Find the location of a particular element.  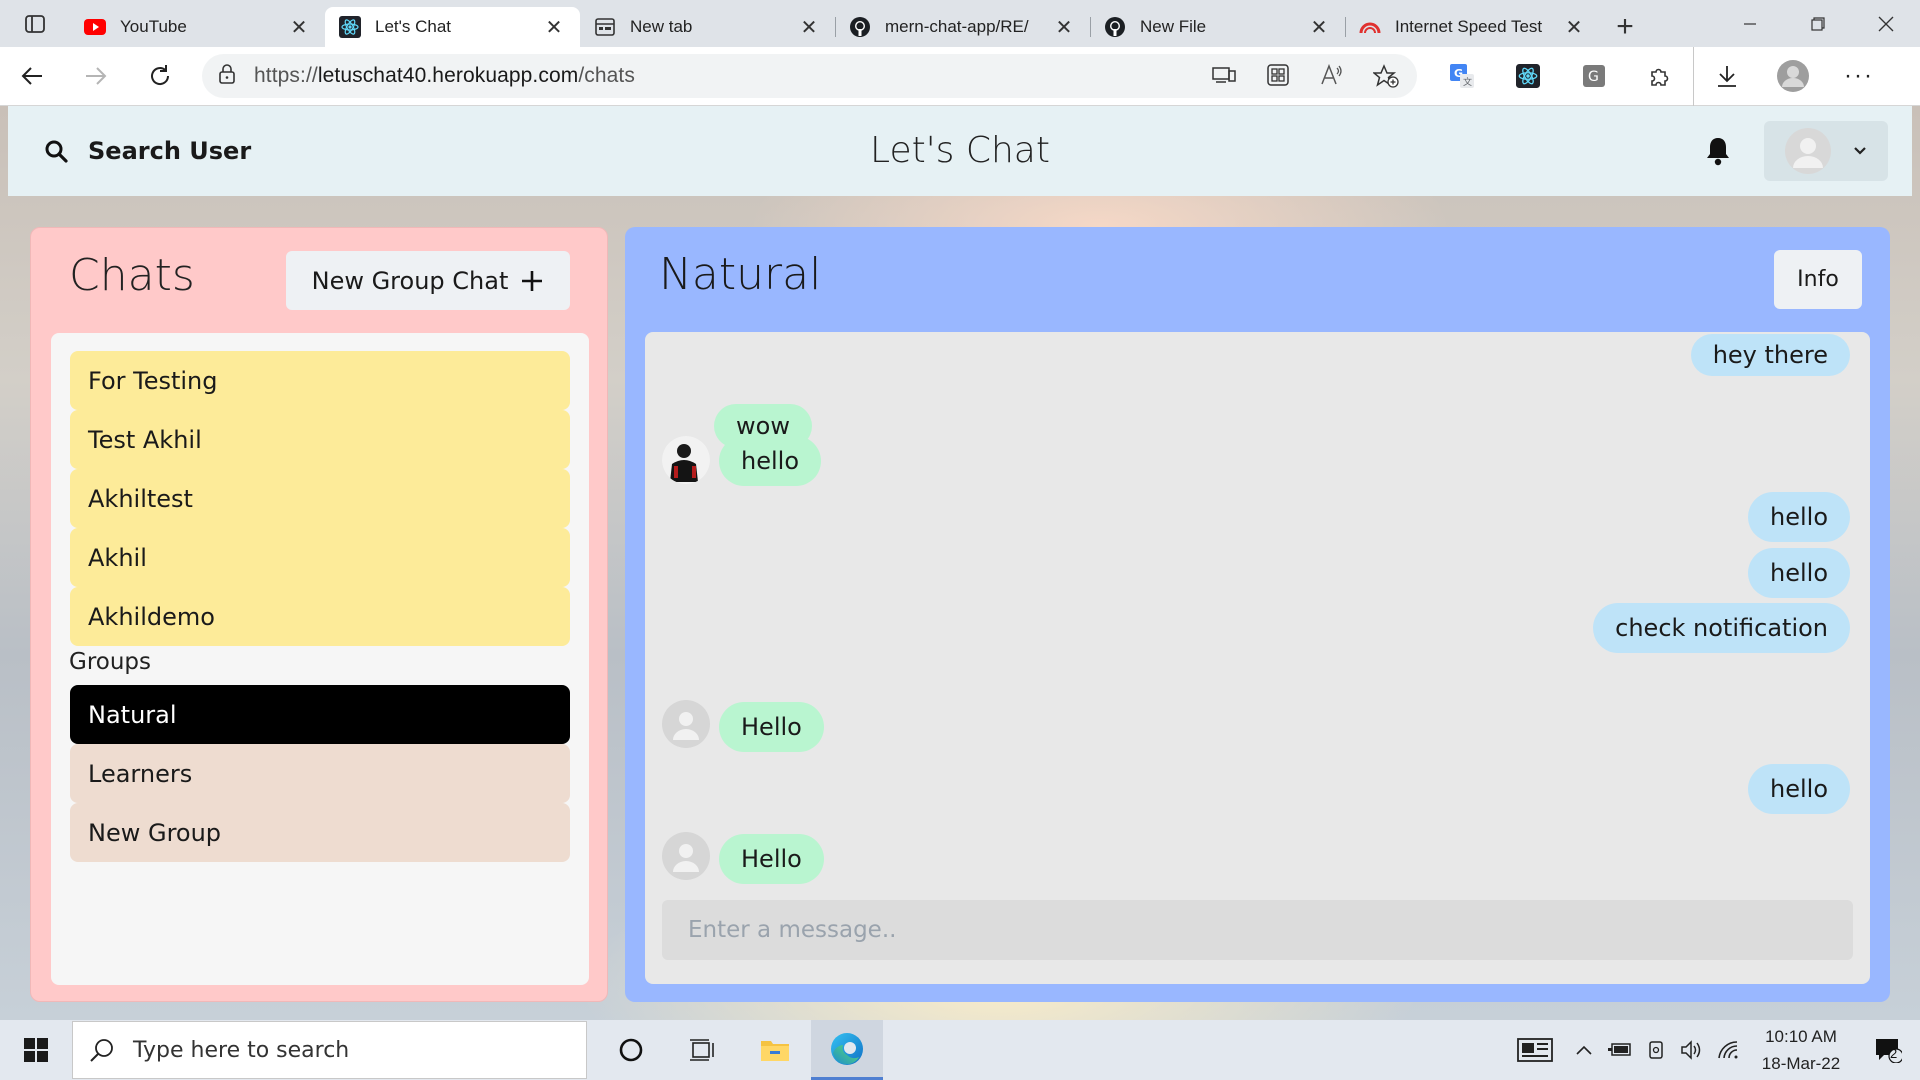

group-item-selected: Natural is located at coordinates (320, 714).